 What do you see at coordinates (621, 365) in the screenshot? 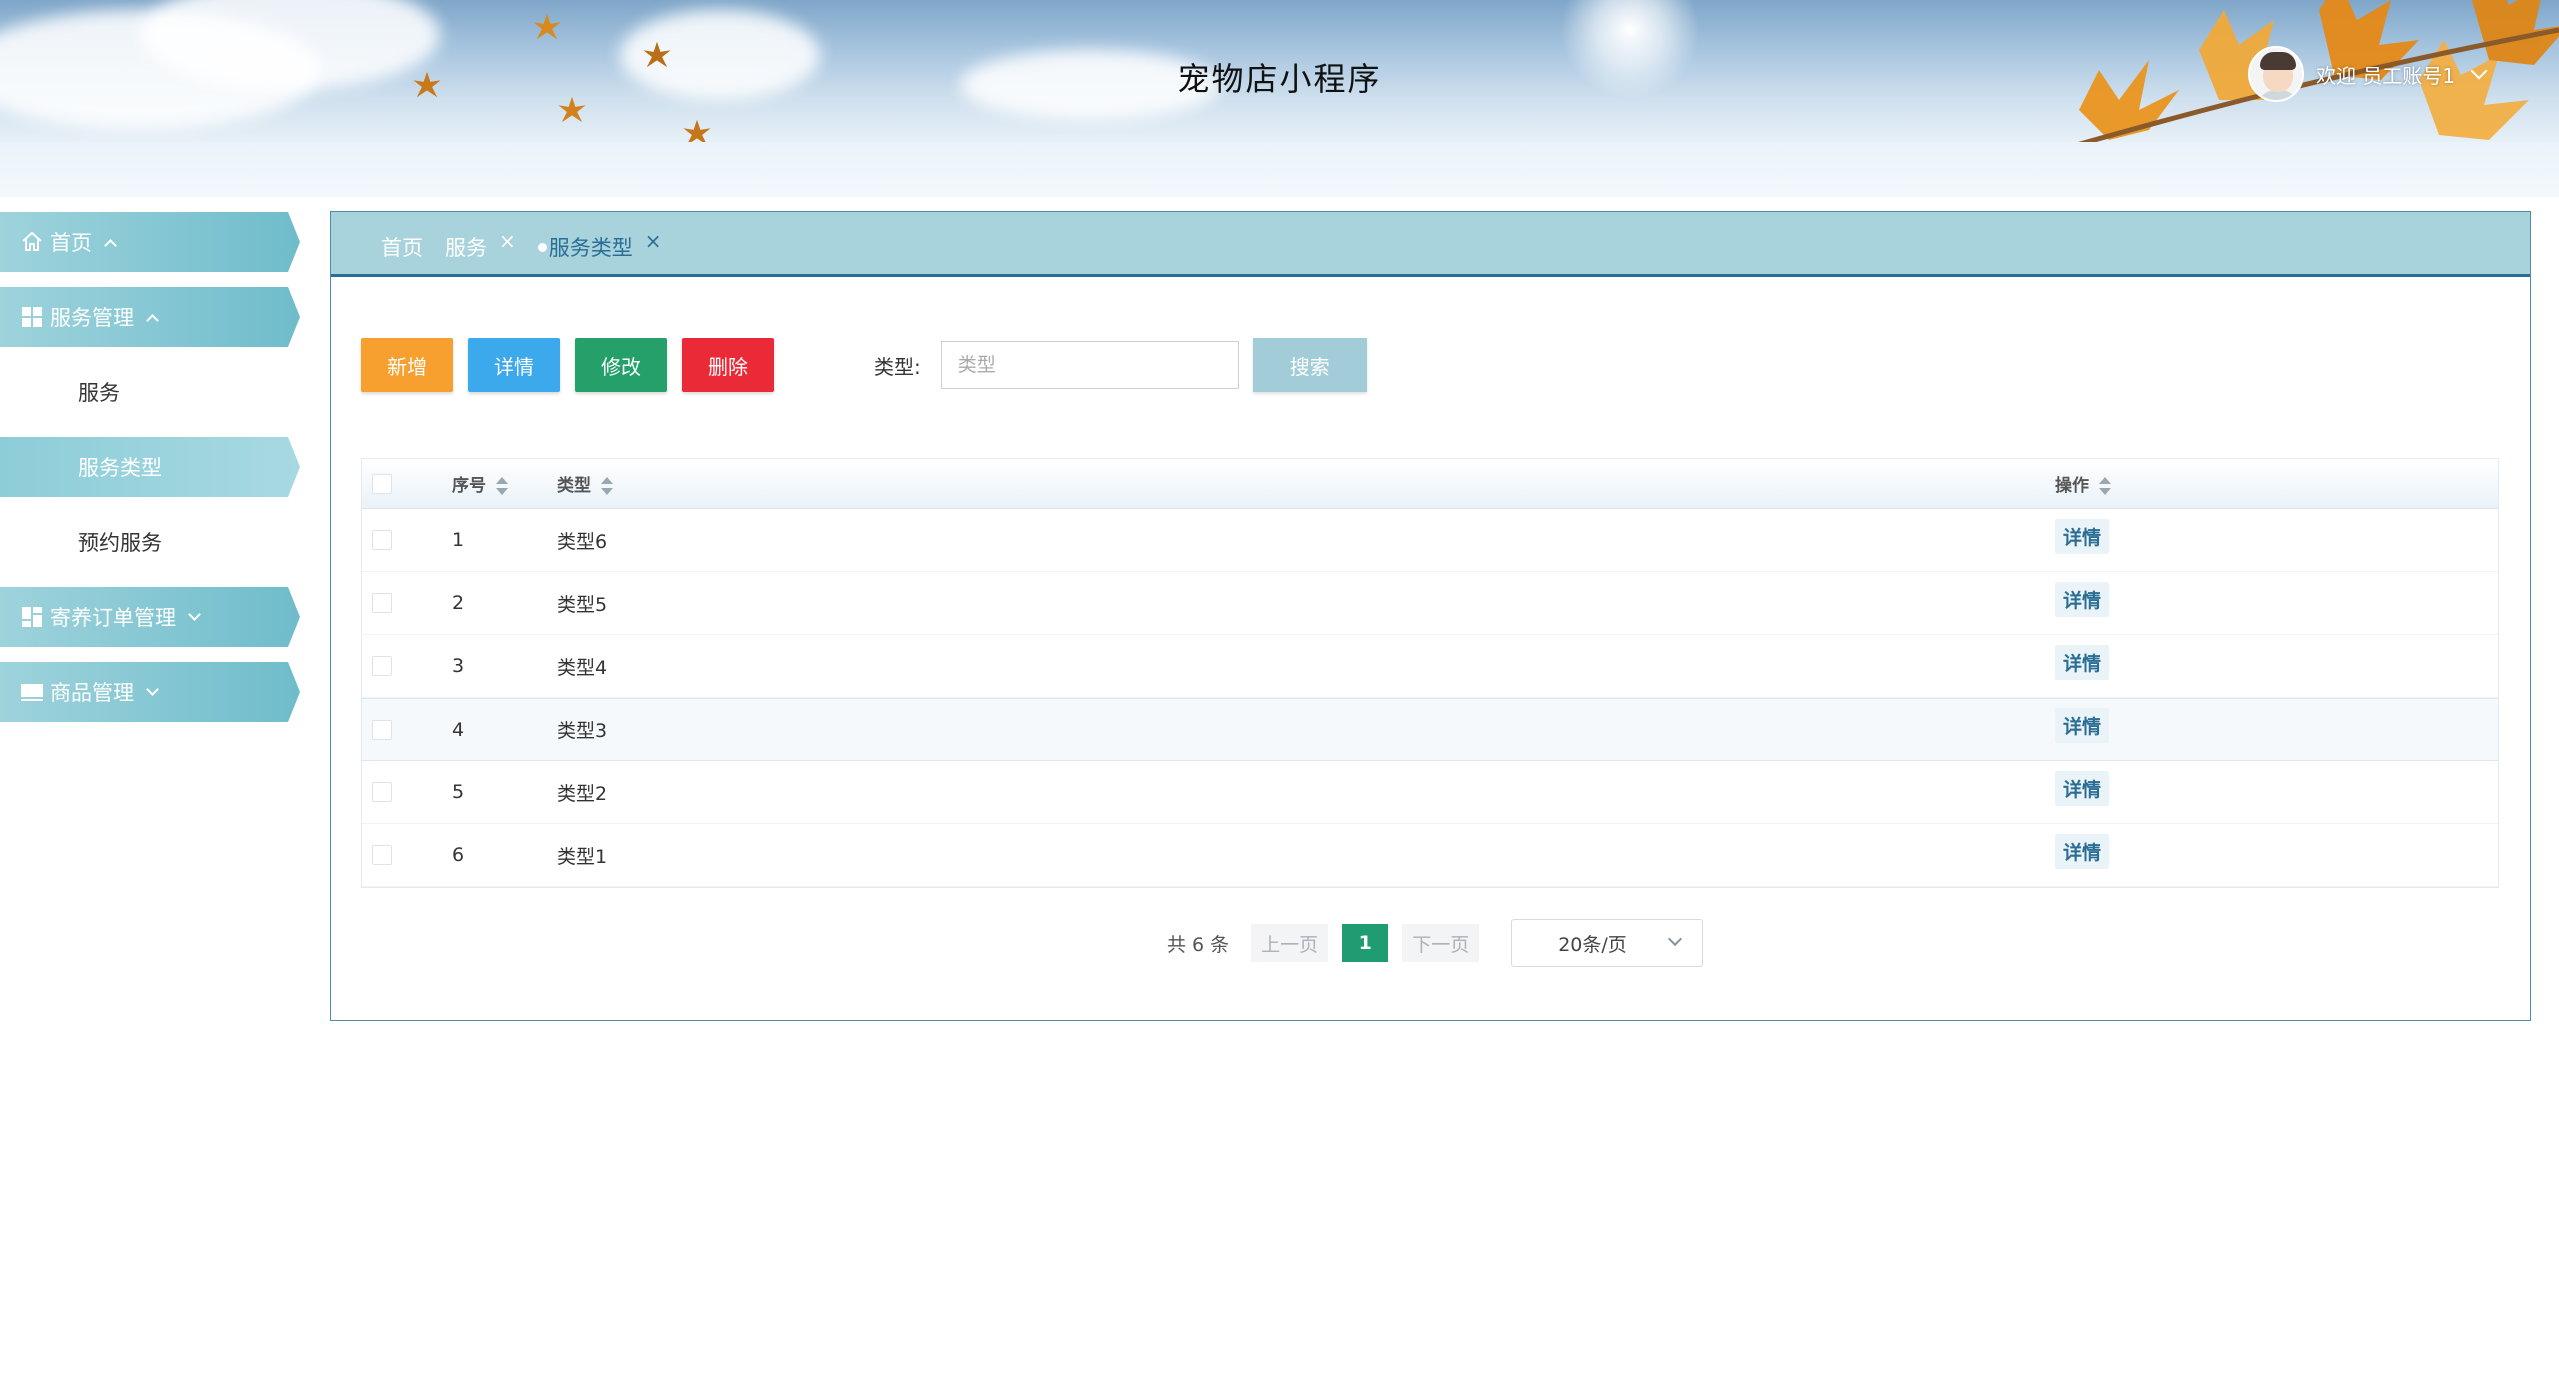
I see `edit-button: 修改` at bounding box center [621, 365].